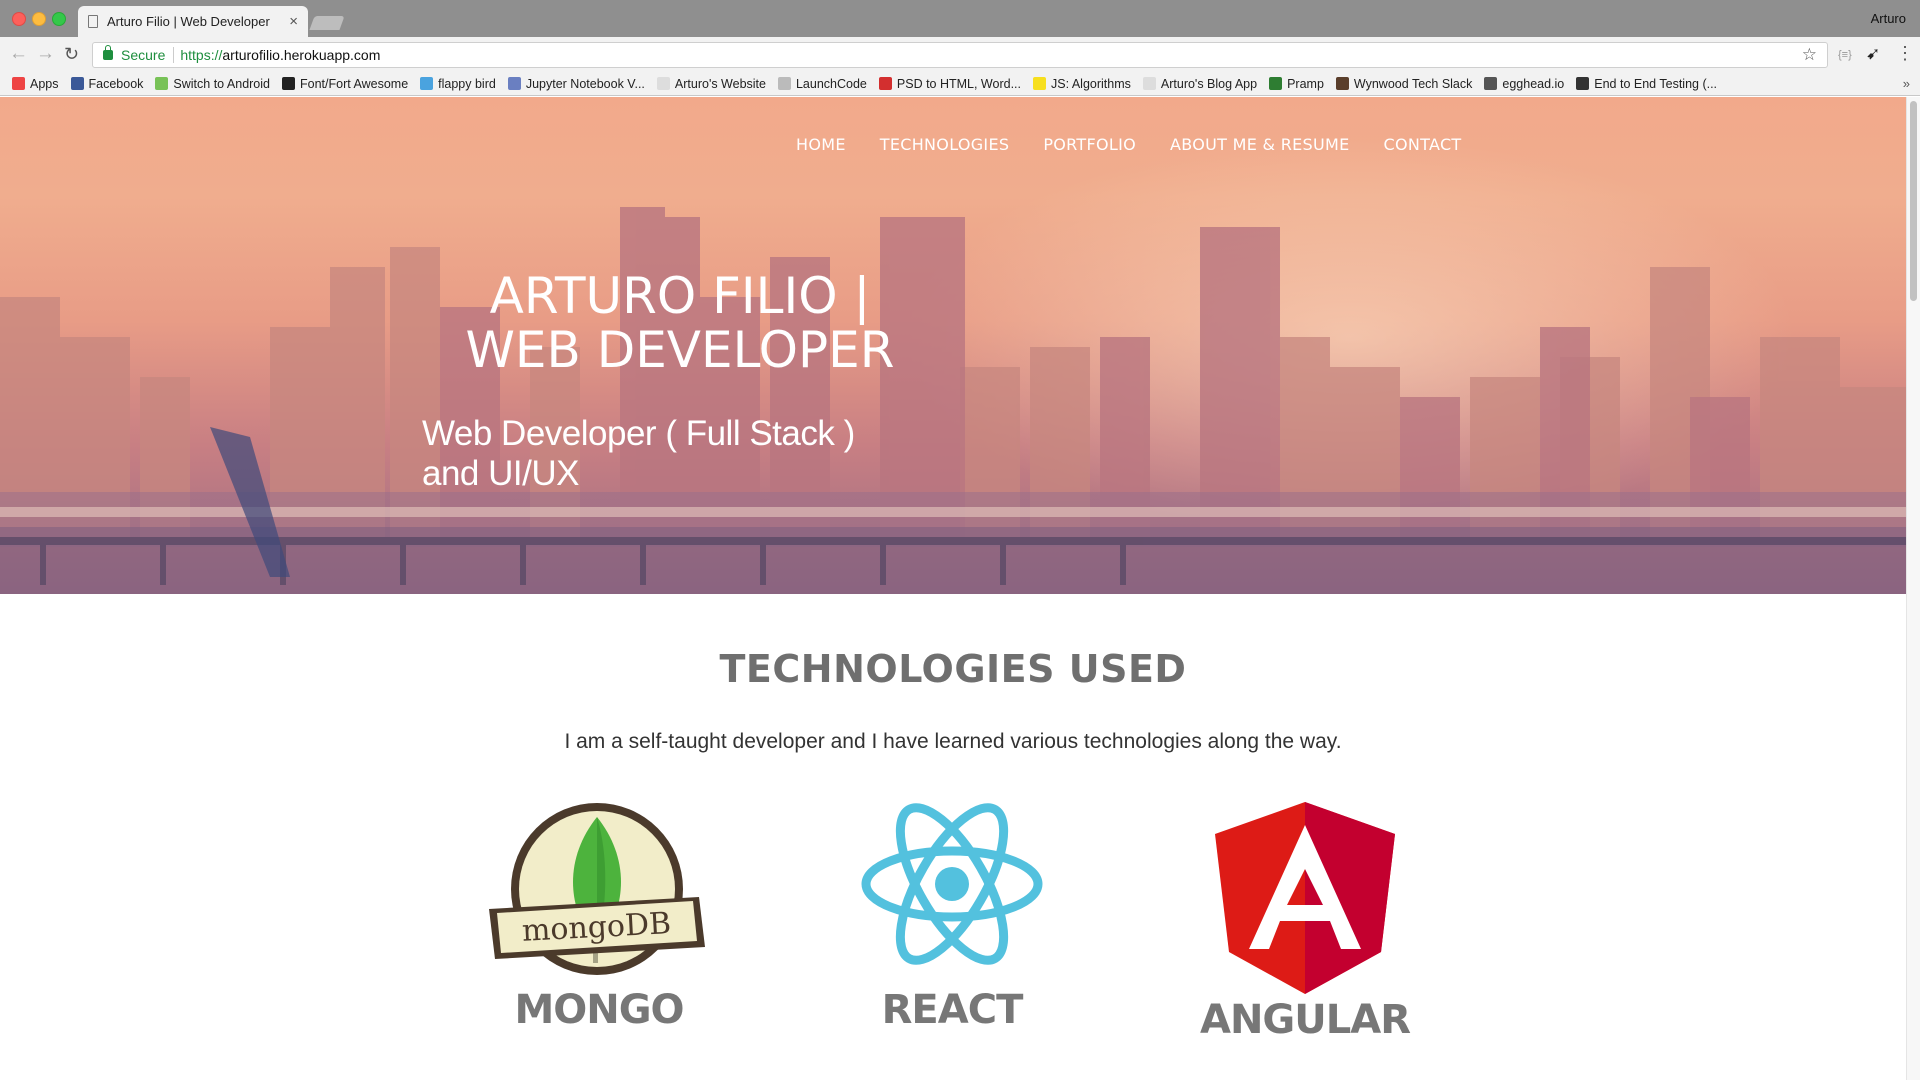 This screenshot has height=1080, width=1920. What do you see at coordinates (354, 83) in the screenshot?
I see `bookmark-label: Font/Fort Awesome` at bounding box center [354, 83].